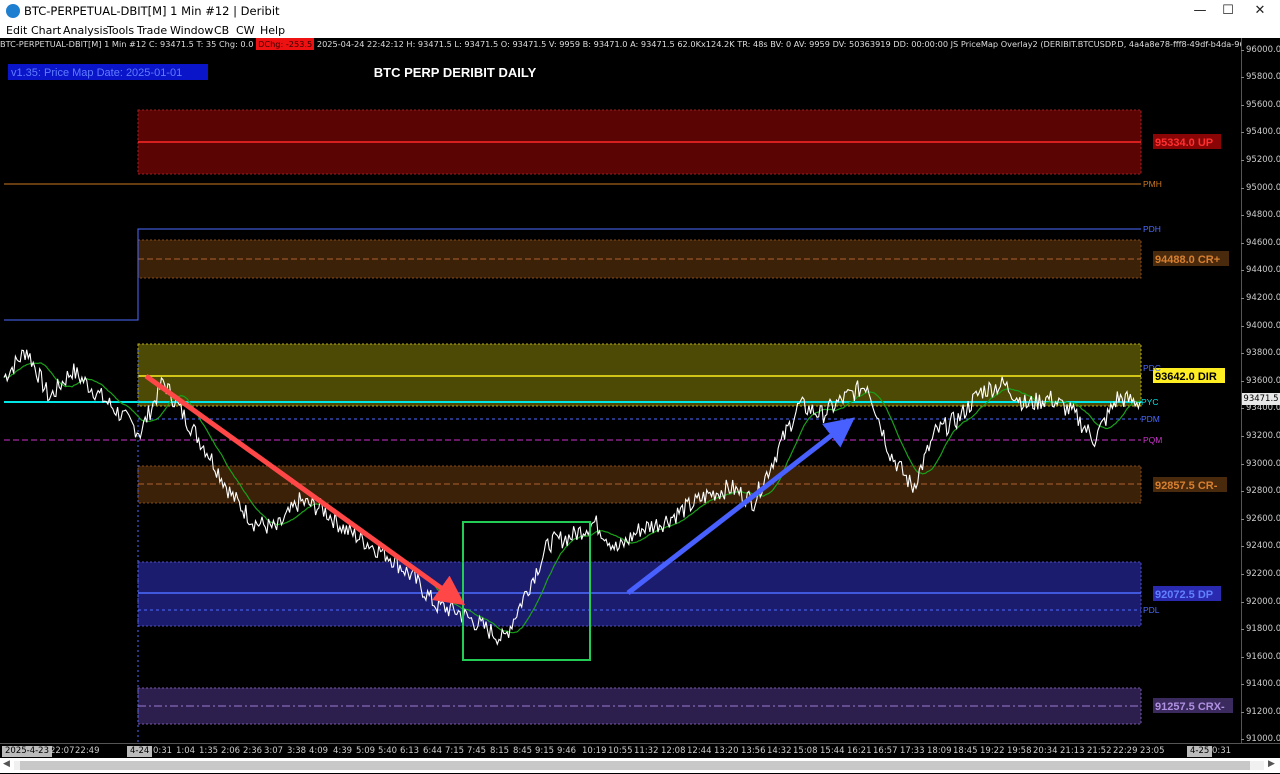  I want to click on time-tick: 3:38, so click(297, 751).